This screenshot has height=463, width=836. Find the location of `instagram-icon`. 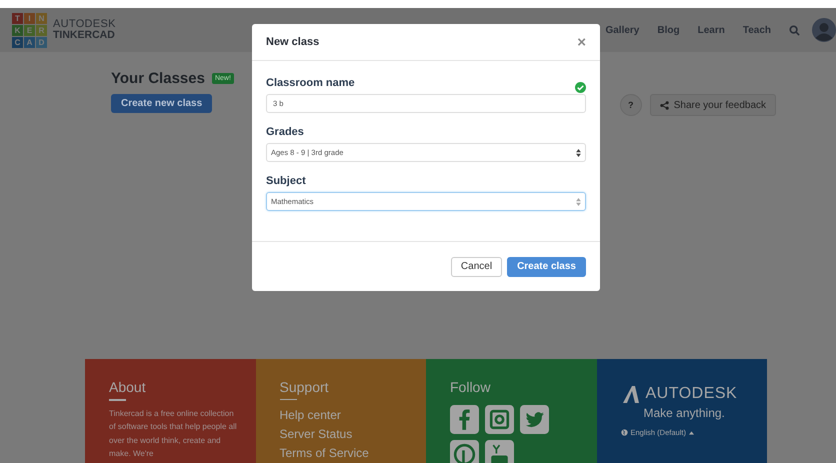

instagram-icon is located at coordinates (499, 419).